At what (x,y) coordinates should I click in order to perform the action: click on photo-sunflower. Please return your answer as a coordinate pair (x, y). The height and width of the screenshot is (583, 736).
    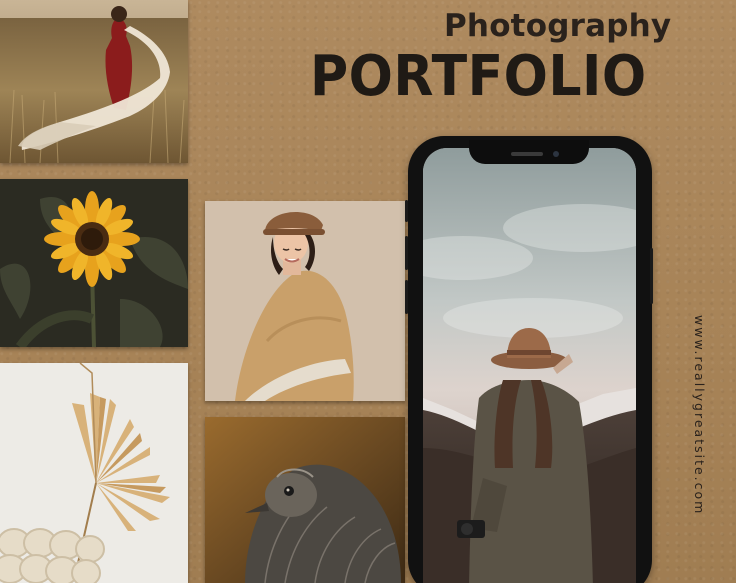
    Looking at the image, I should click on (94, 263).